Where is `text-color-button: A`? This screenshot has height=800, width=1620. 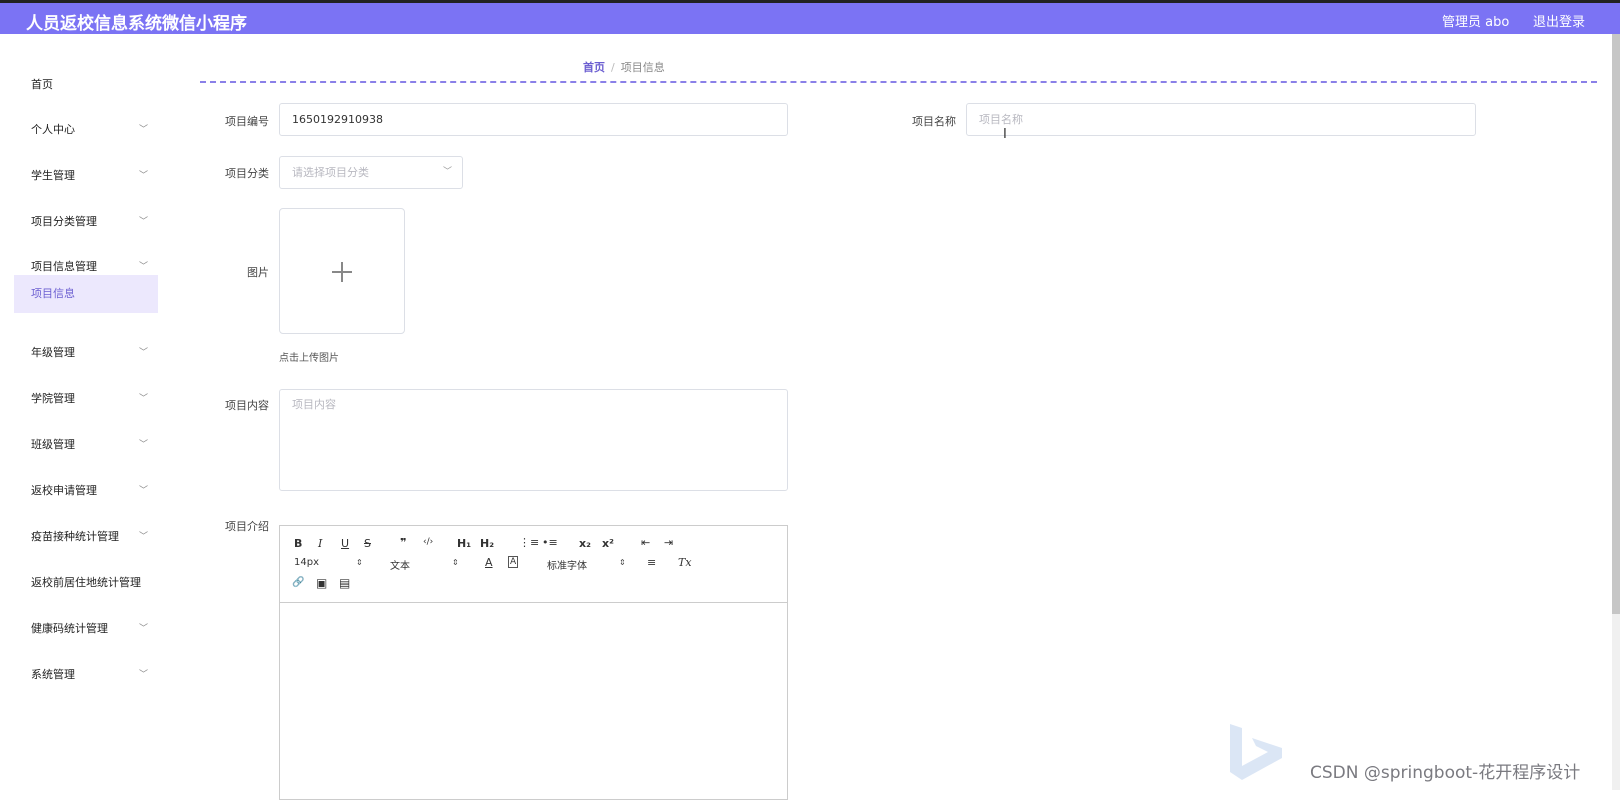
text-color-button: A is located at coordinates (489, 562).